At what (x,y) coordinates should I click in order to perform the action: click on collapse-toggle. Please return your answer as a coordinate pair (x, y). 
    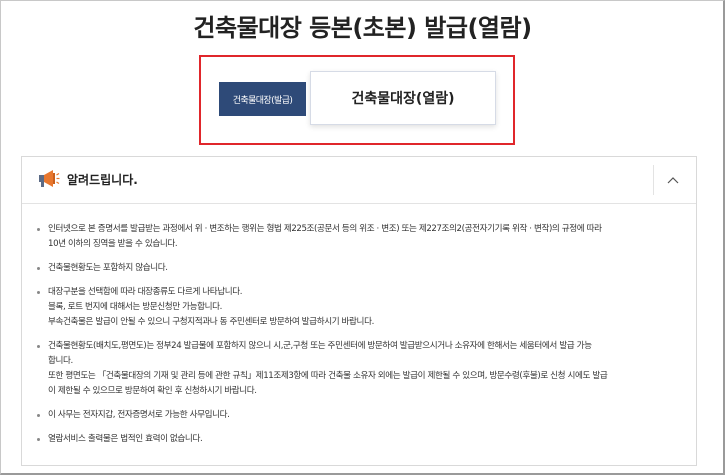
    Looking at the image, I should click on (673, 180).